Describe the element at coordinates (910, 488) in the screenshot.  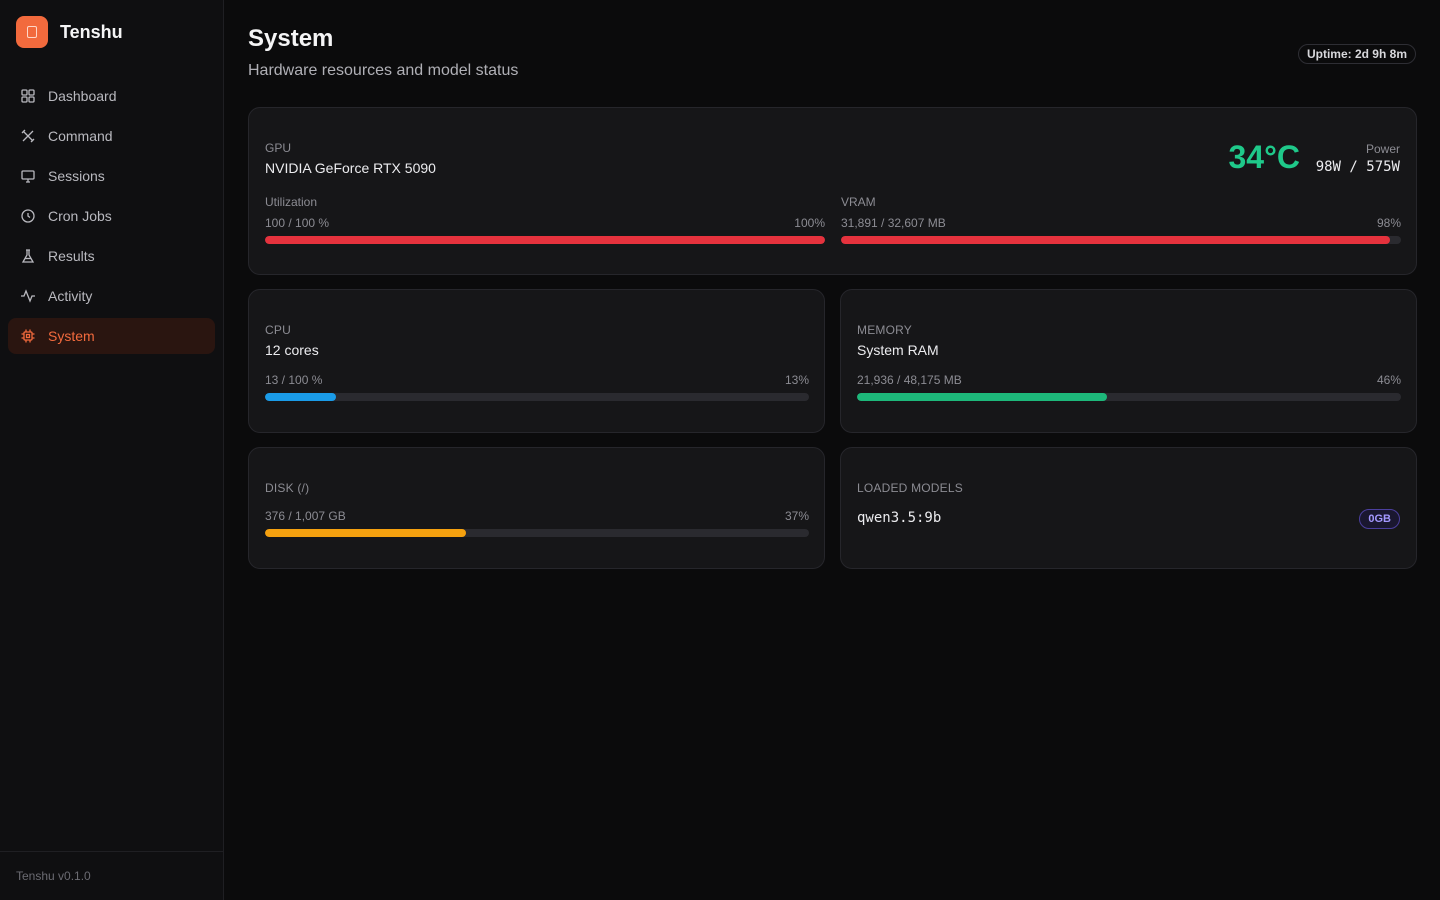
I see `loaded-models-label: LOADED MODELS` at that location.